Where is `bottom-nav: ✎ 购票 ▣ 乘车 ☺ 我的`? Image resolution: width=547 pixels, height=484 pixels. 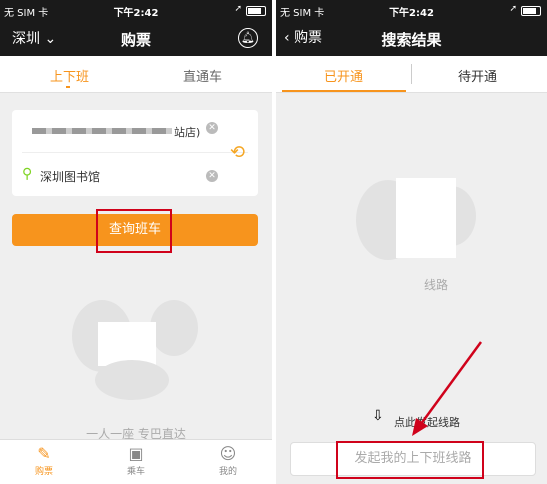 bottom-nav: ✎ 购票 ▣ 乘车 ☺ 我的 is located at coordinates (136, 461).